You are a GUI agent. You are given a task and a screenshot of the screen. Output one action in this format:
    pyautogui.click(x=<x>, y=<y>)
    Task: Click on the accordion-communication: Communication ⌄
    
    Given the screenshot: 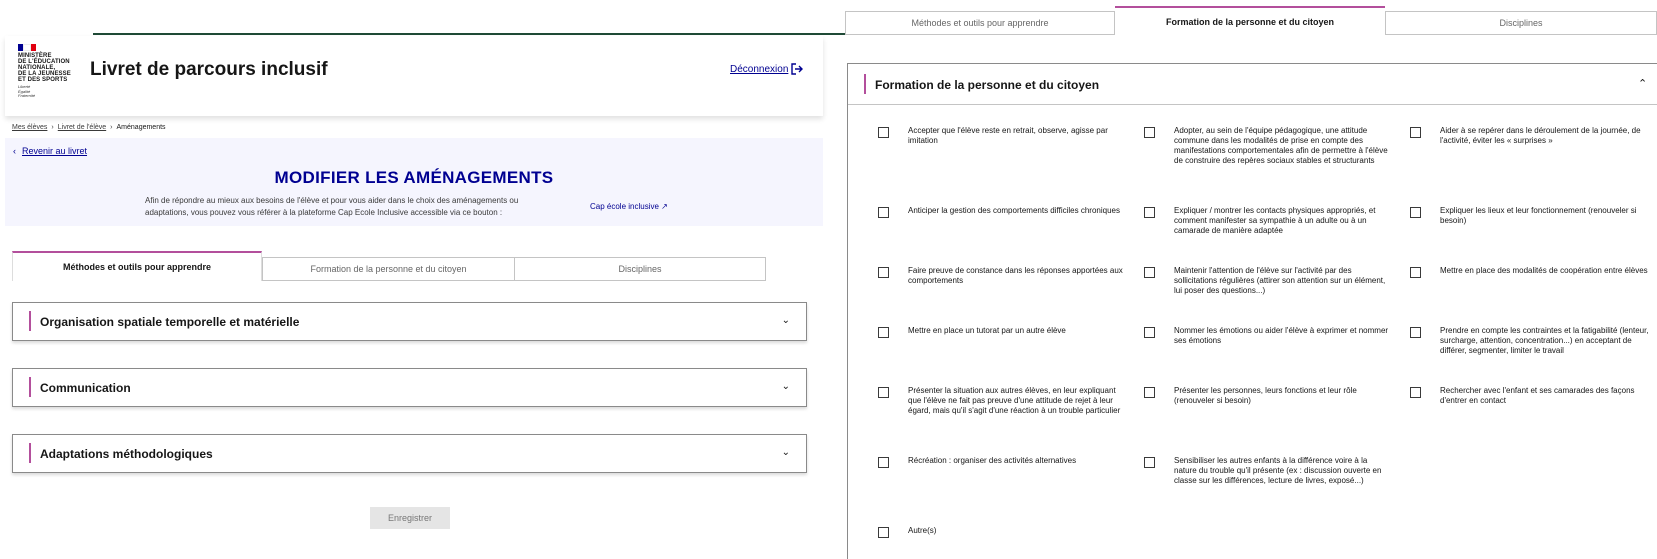 What is the action you would take?
    pyautogui.click(x=409, y=387)
    